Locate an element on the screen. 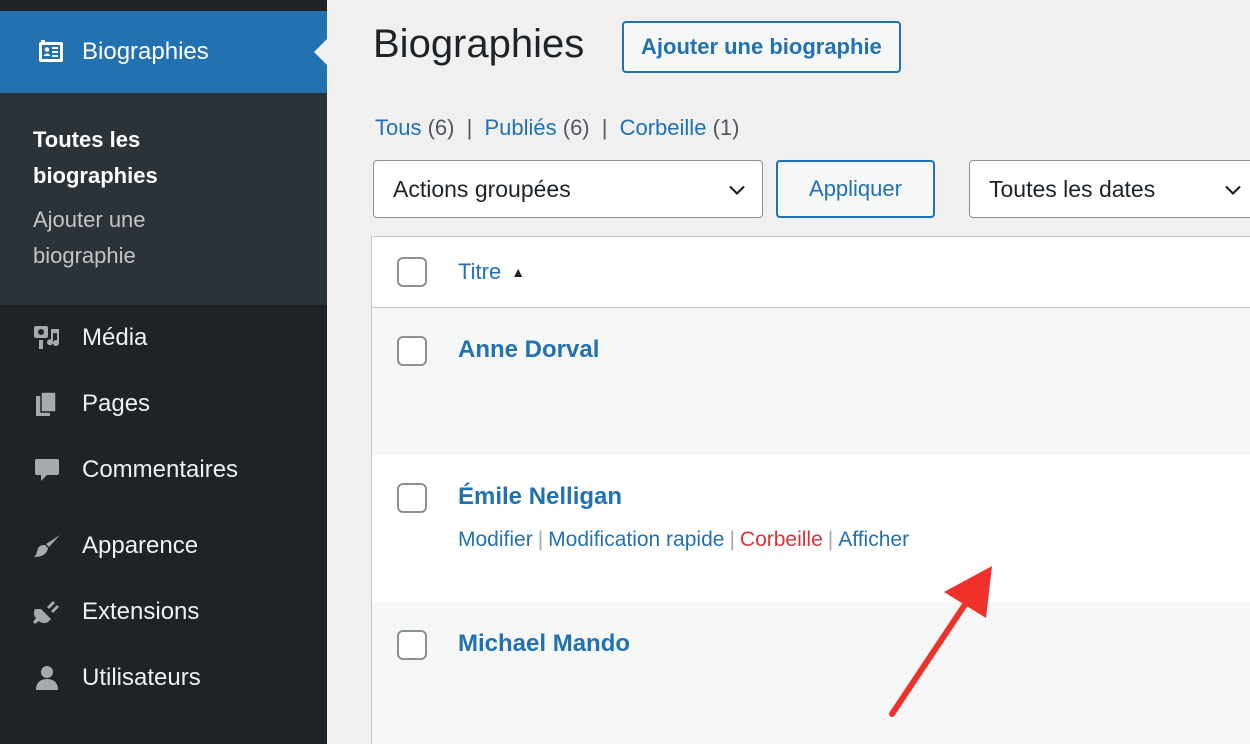  filter-published-count: (6) is located at coordinates (576, 127).